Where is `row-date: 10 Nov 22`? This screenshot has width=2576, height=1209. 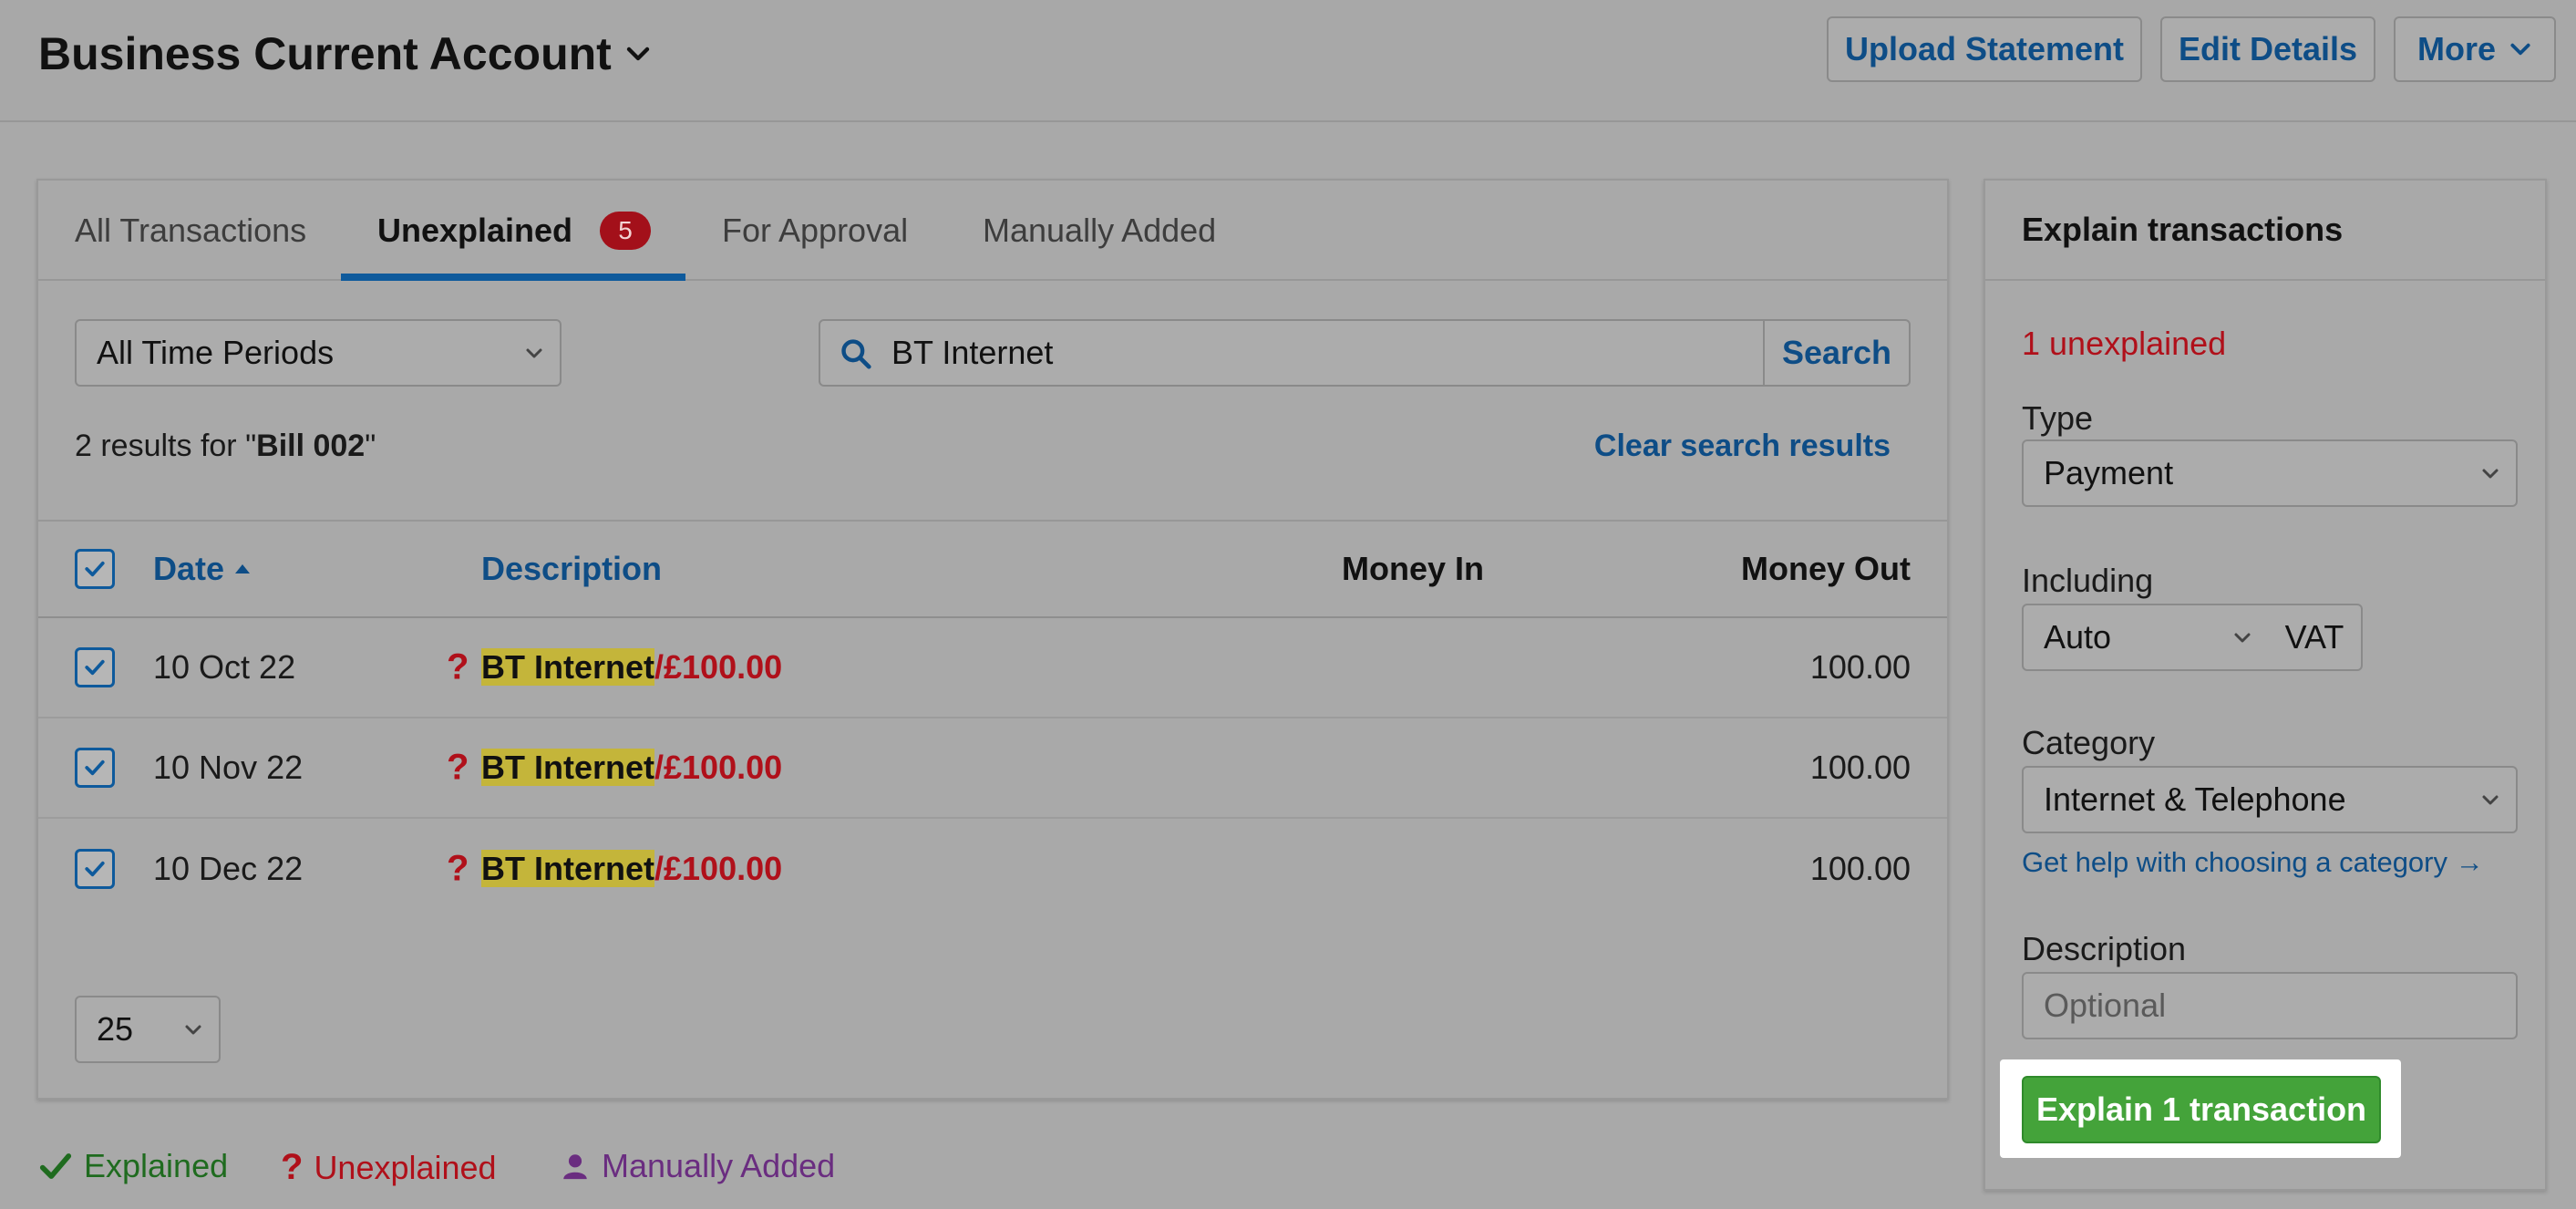
row-date: 10 Nov 22 is located at coordinates (228, 767).